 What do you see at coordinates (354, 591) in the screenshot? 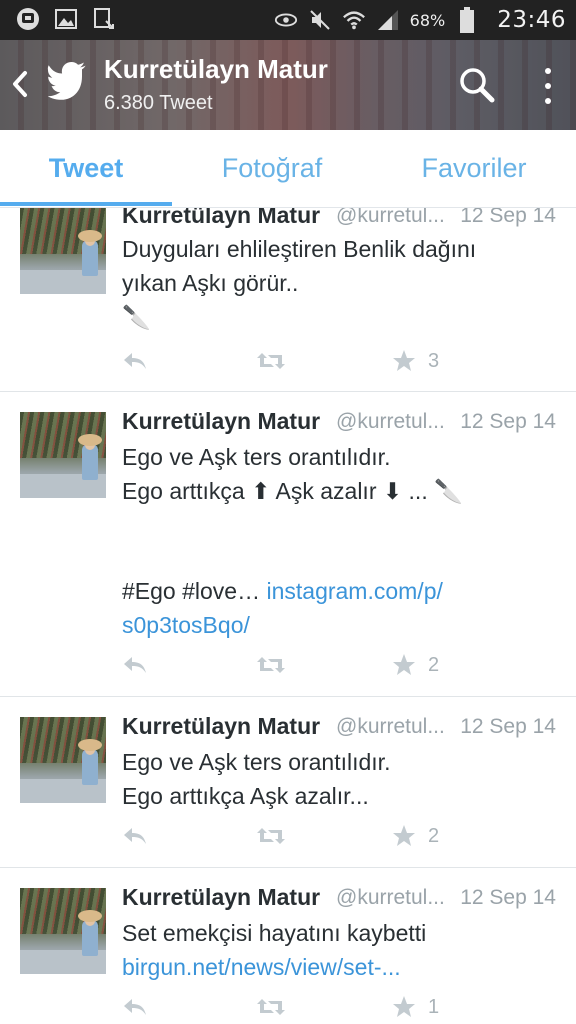
I see `tweet-link: instagram.com/p/` at bounding box center [354, 591].